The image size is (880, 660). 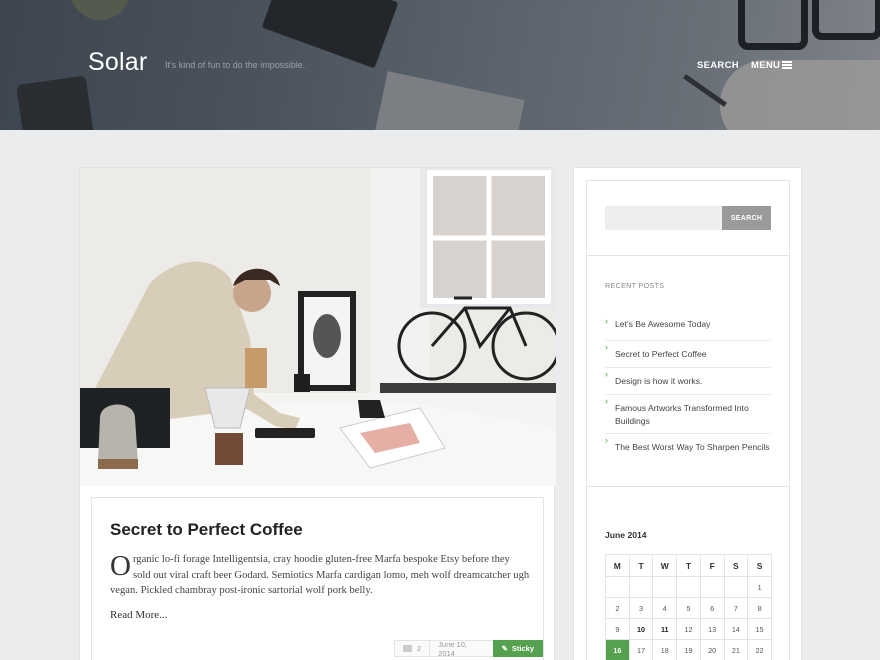 What do you see at coordinates (617, 565) in the screenshot?
I see `weekday-header: M` at bounding box center [617, 565].